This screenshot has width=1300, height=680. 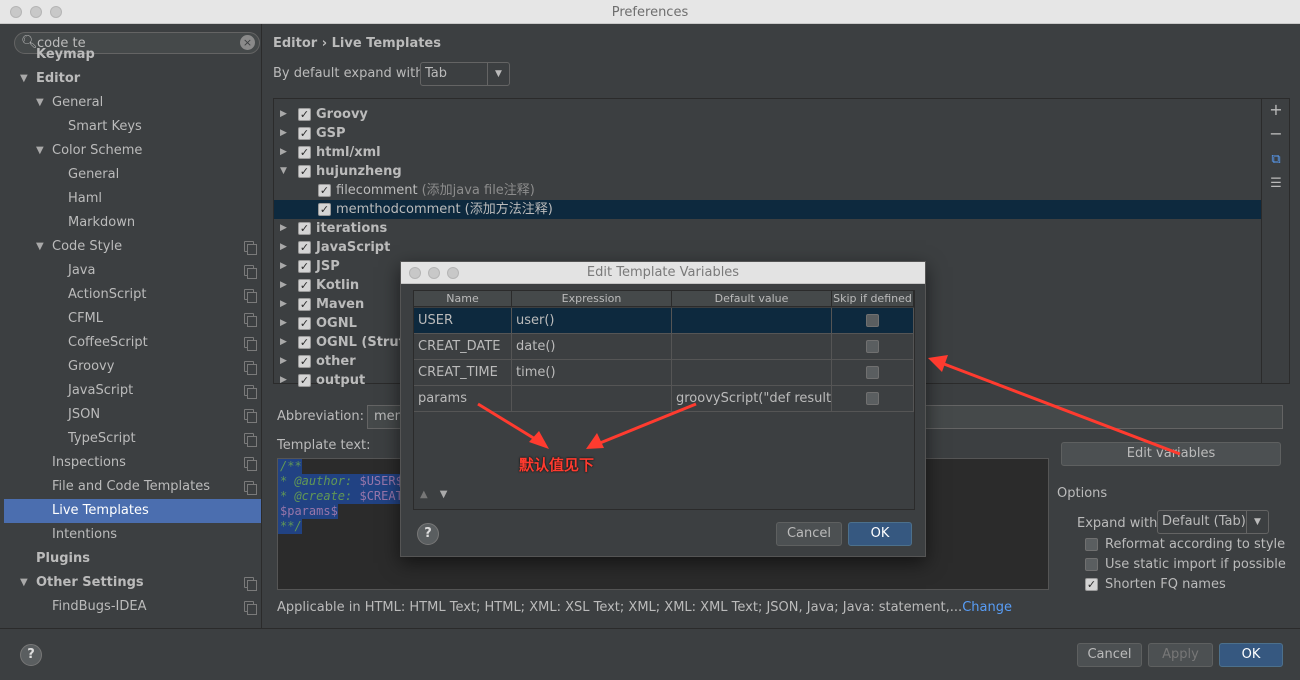 I want to click on sidebar-item-plugins: Plugins, so click(x=132, y=559).